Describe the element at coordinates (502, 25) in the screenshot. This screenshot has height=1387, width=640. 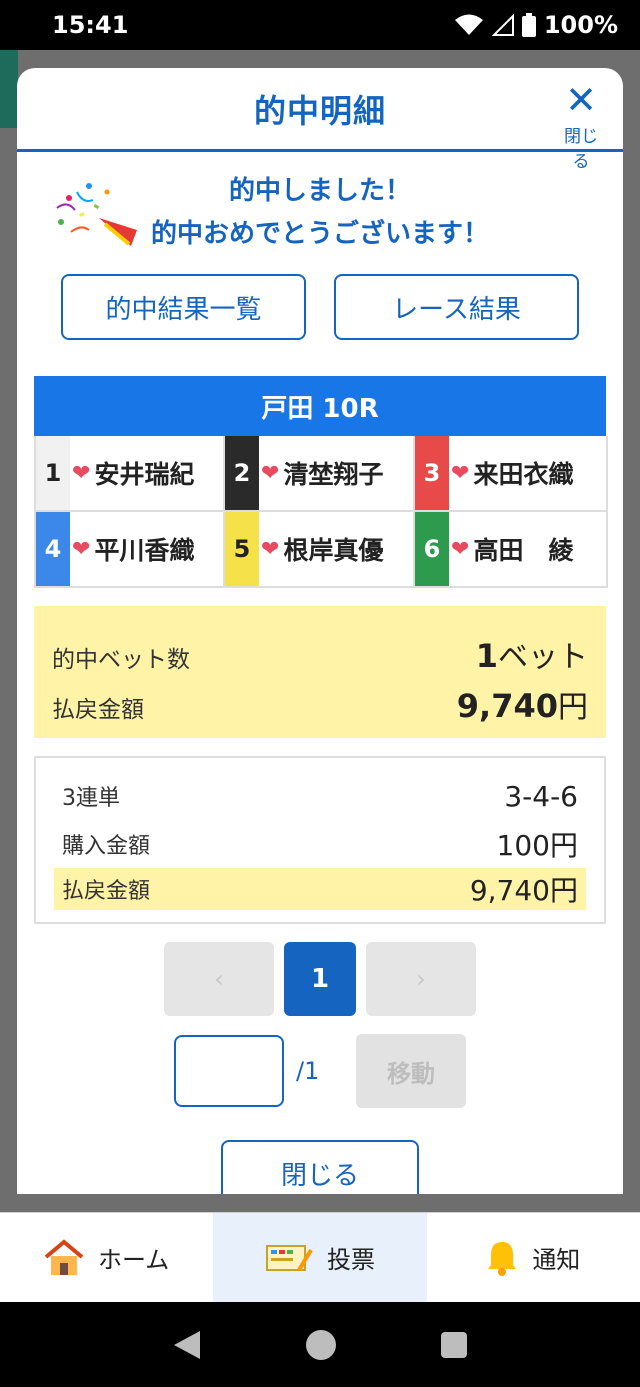
I see `cell-signal-icon` at that location.